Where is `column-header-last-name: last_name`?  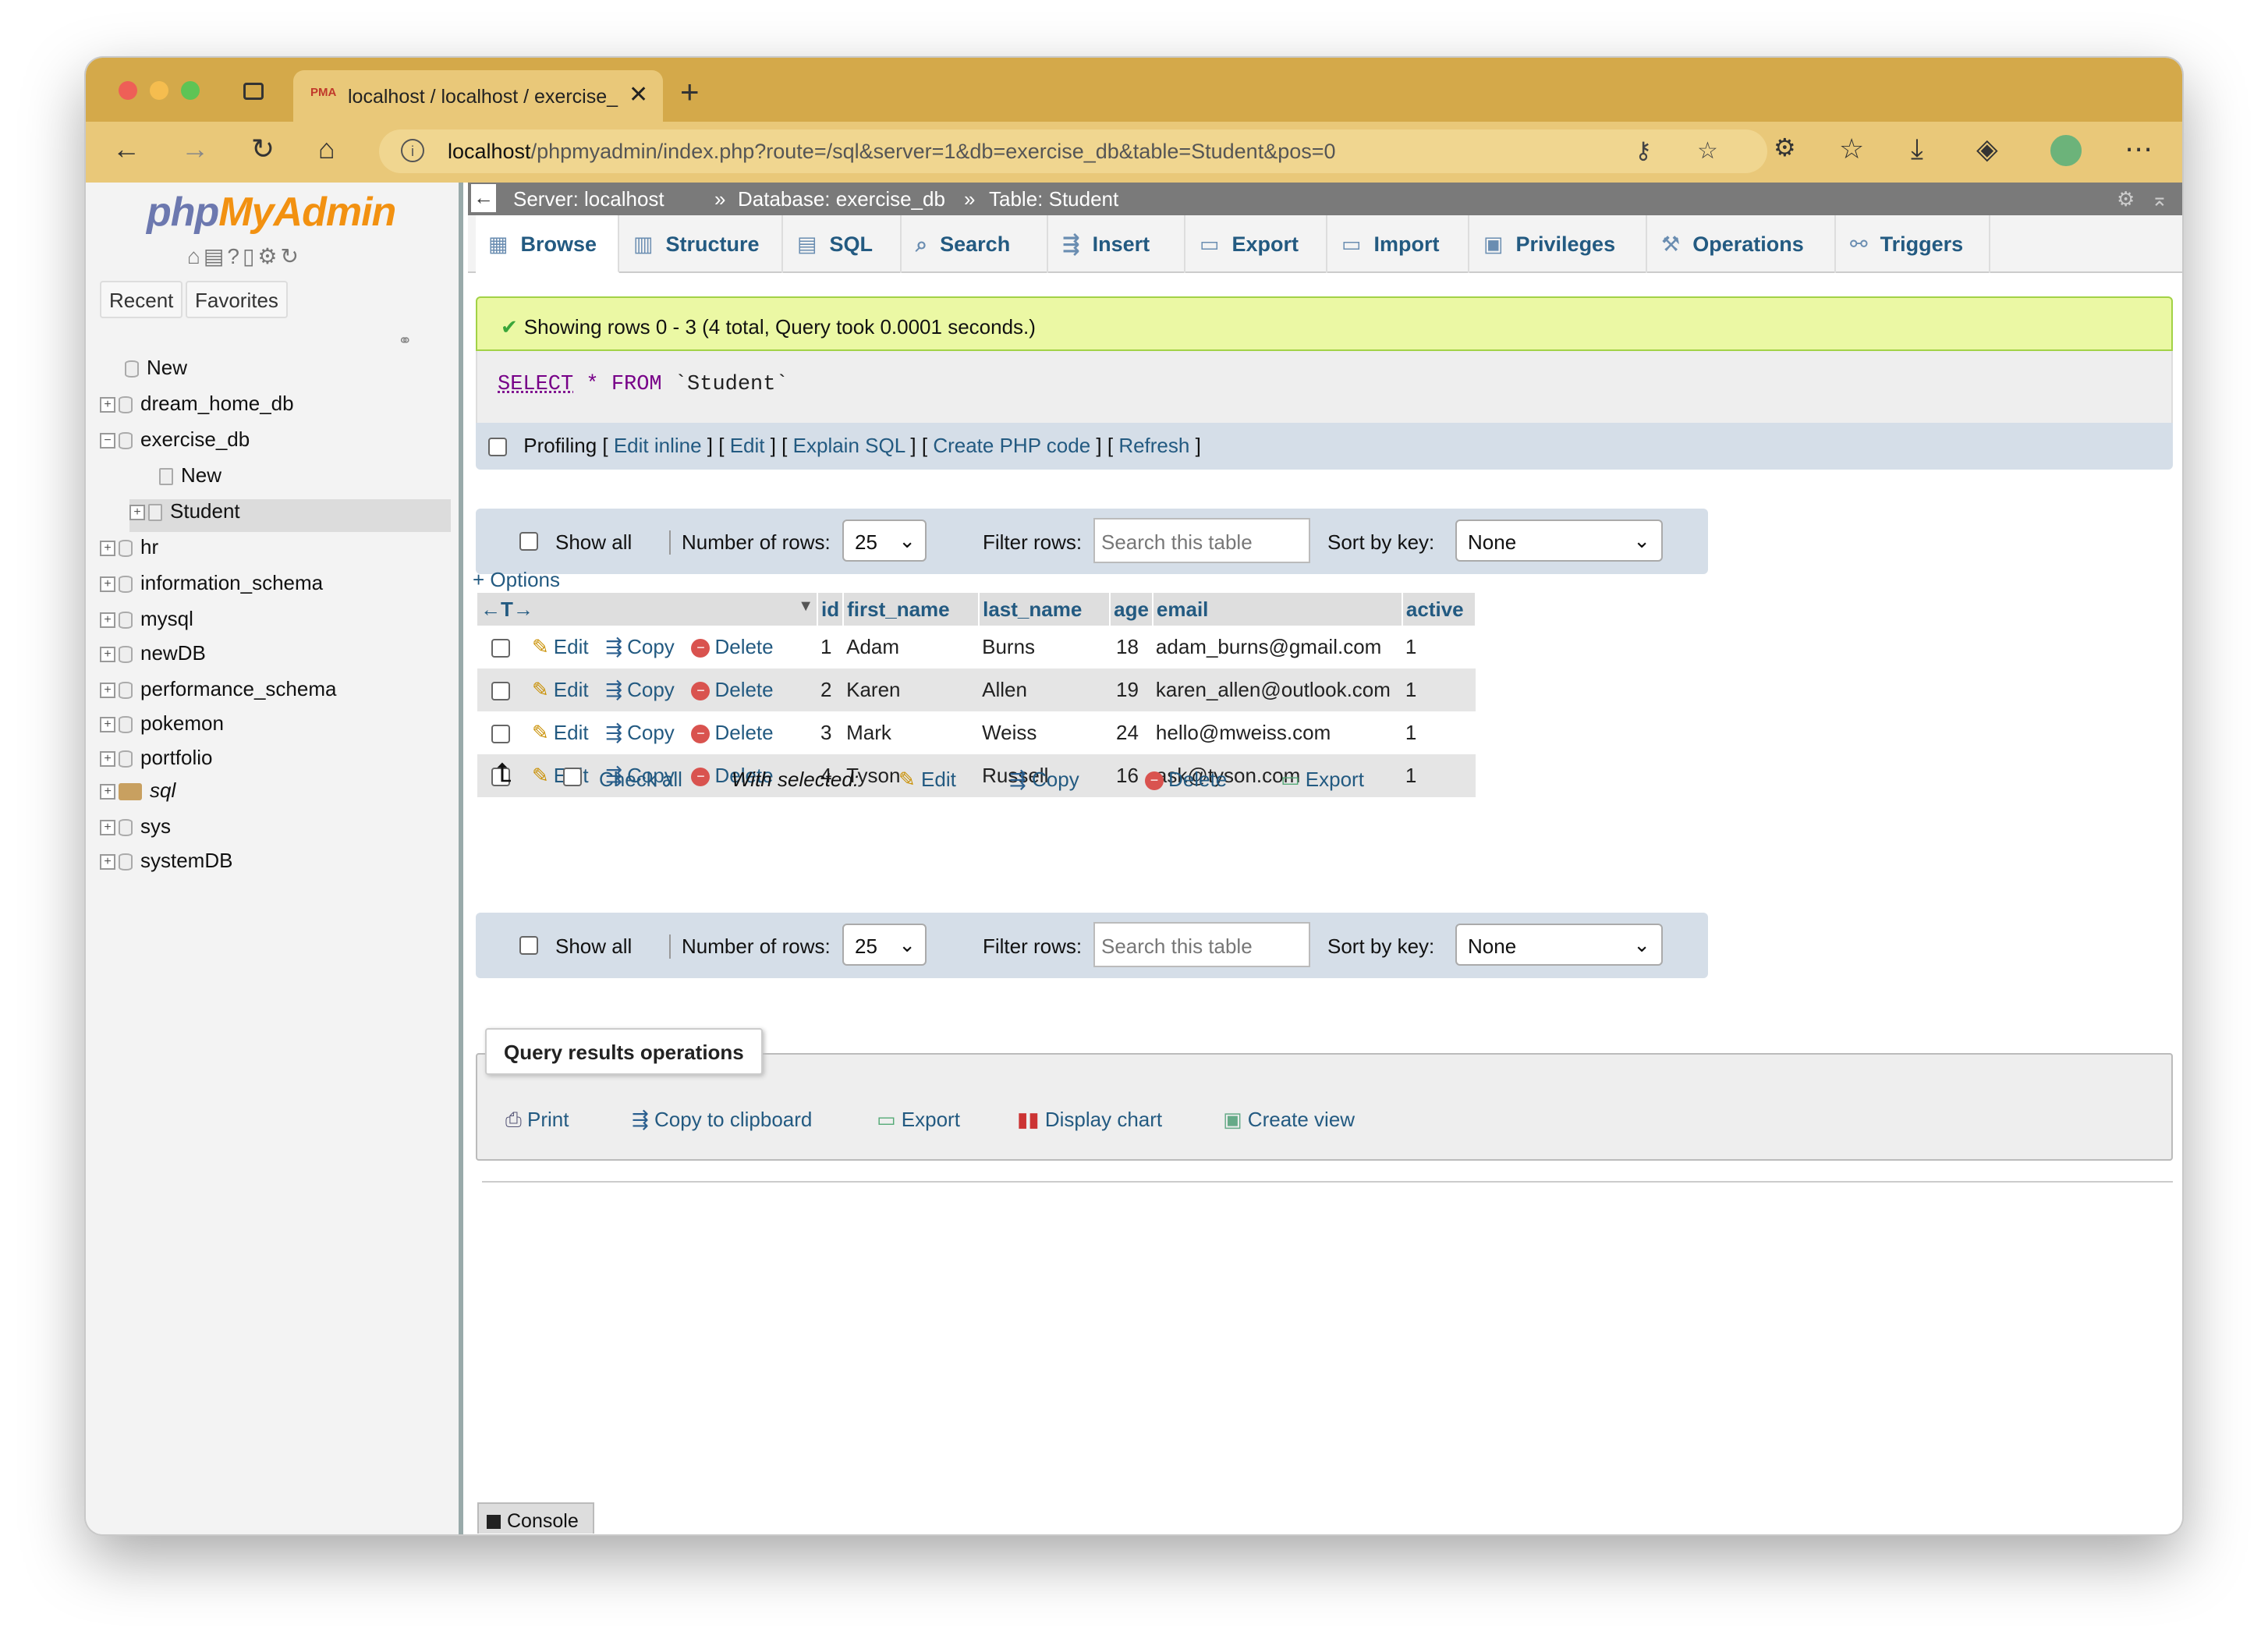 column-header-last-name: last_name is located at coordinates (1045, 609).